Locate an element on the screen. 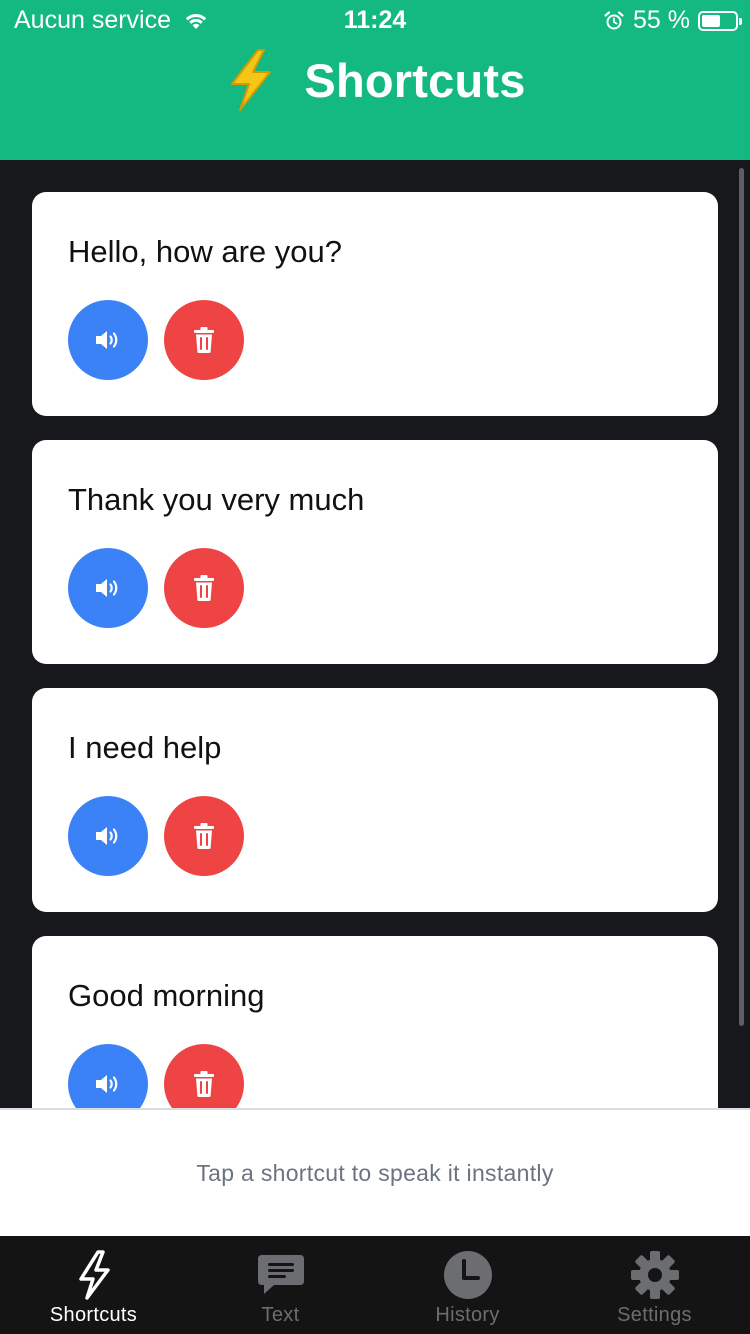 This screenshot has height=1334, width=750. battery-icon is located at coordinates (720, 20).